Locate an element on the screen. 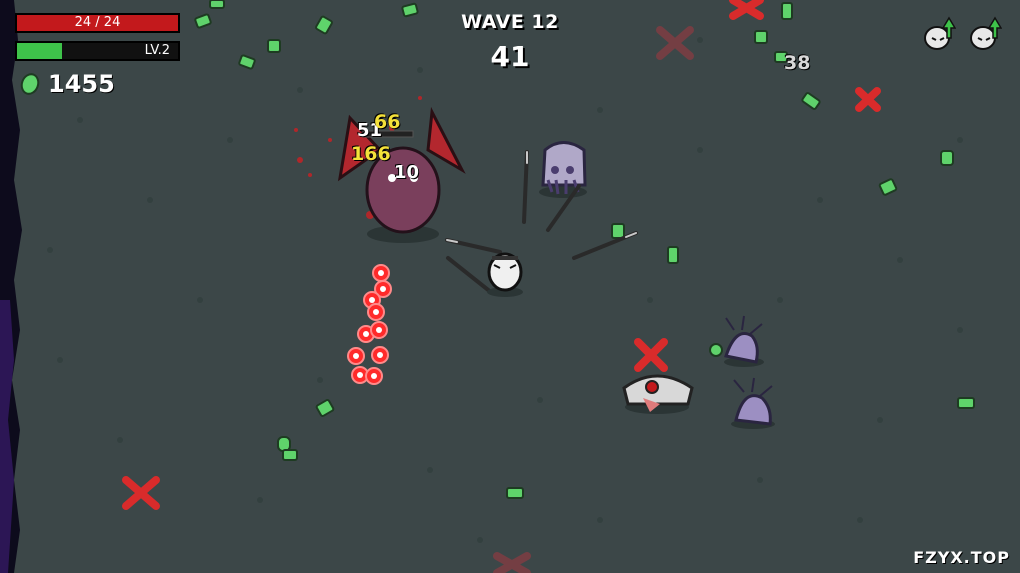 This screenshot has width=1020, height=573. weapon-tips is located at coordinates (541, 197).